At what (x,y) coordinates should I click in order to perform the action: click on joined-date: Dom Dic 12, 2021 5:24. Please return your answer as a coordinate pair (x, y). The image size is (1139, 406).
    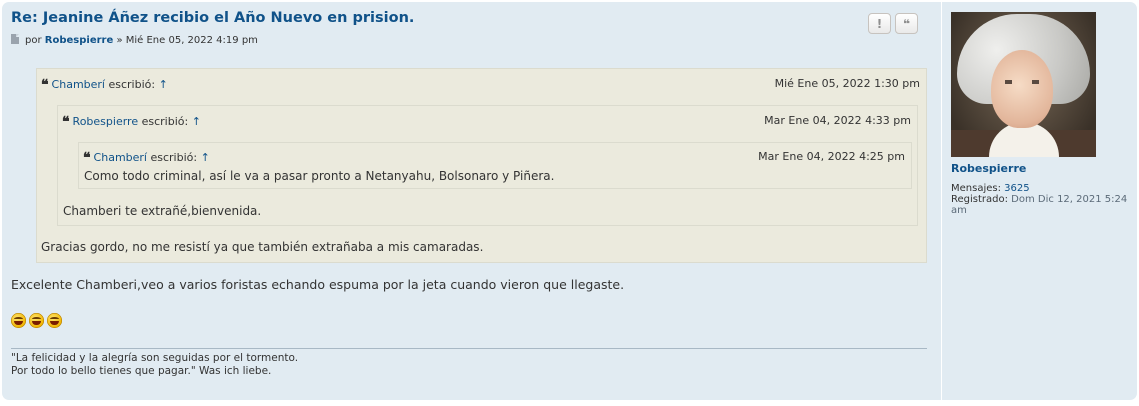
    Looking at the image, I should click on (1069, 199).